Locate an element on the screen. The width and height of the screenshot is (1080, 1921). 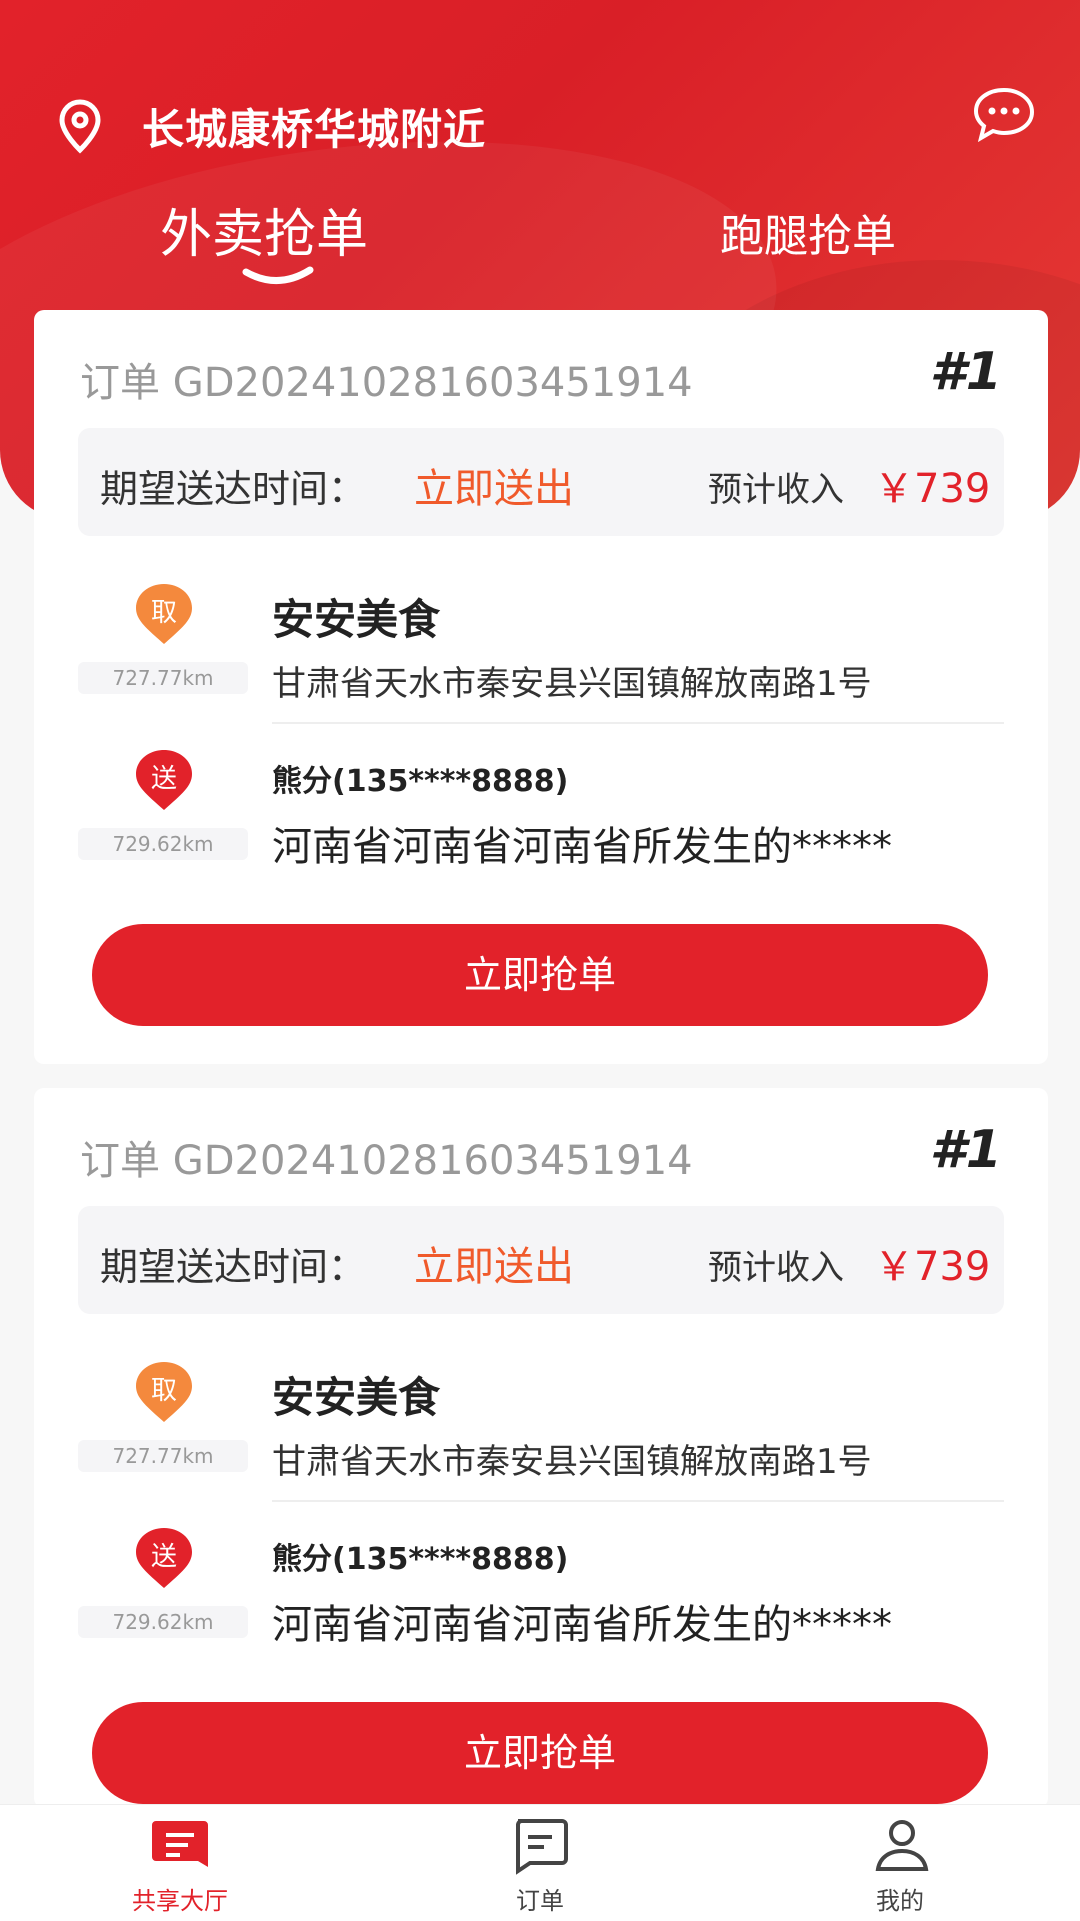
location-pin-icon is located at coordinates (80, 126).